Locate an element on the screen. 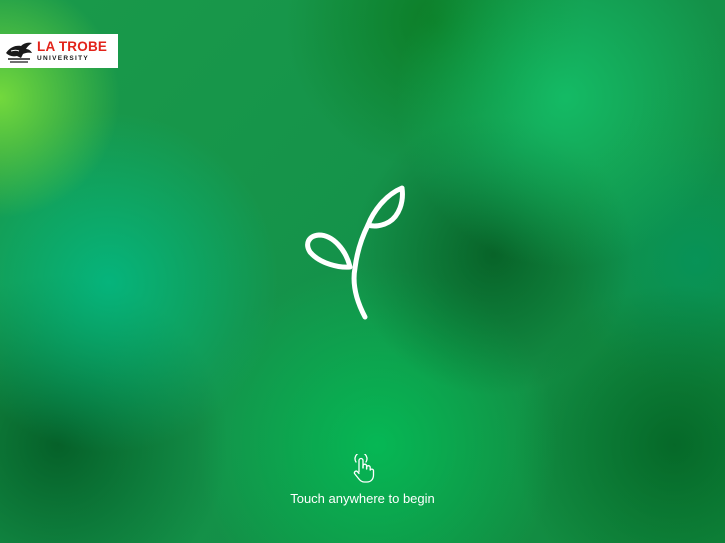  logo-name: LA TROBE is located at coordinates (72, 46).